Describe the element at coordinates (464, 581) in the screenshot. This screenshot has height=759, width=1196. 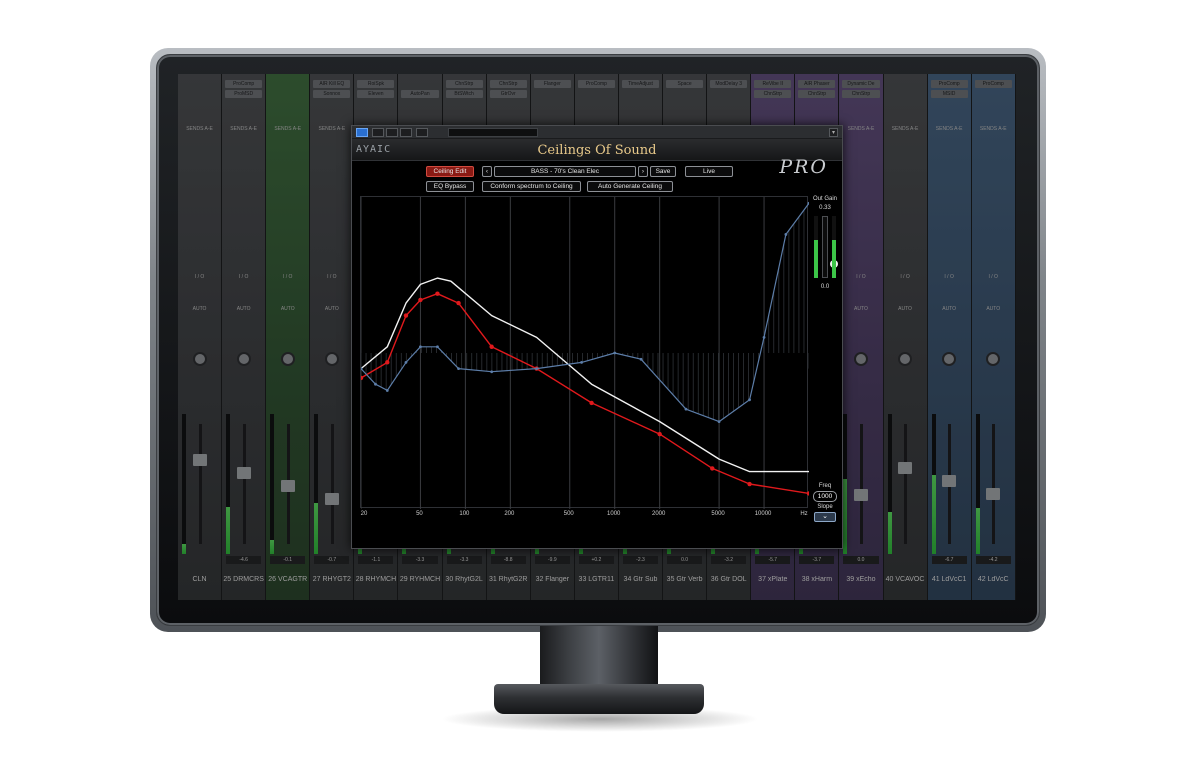
I see `channel-name: 30 RhytG2L` at that location.